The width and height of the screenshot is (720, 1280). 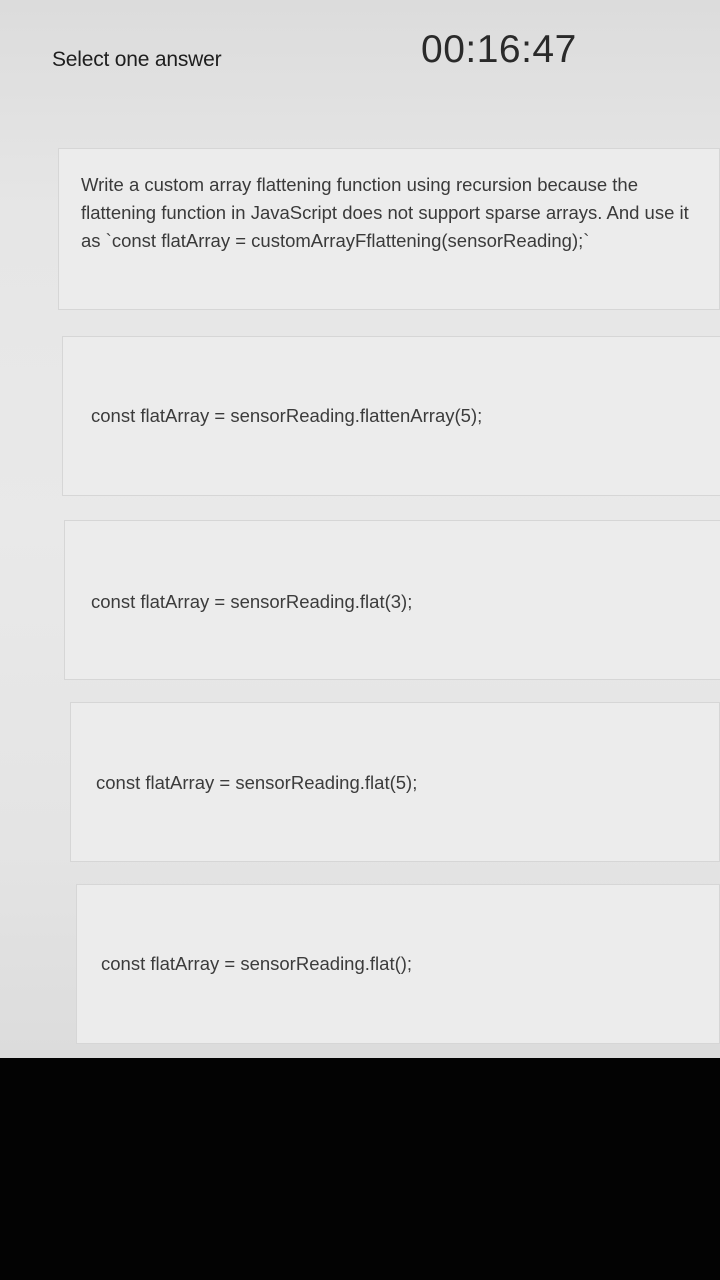 I want to click on answer-option-2: const flatArray = sensorReading.flat(3);, so click(x=392, y=600).